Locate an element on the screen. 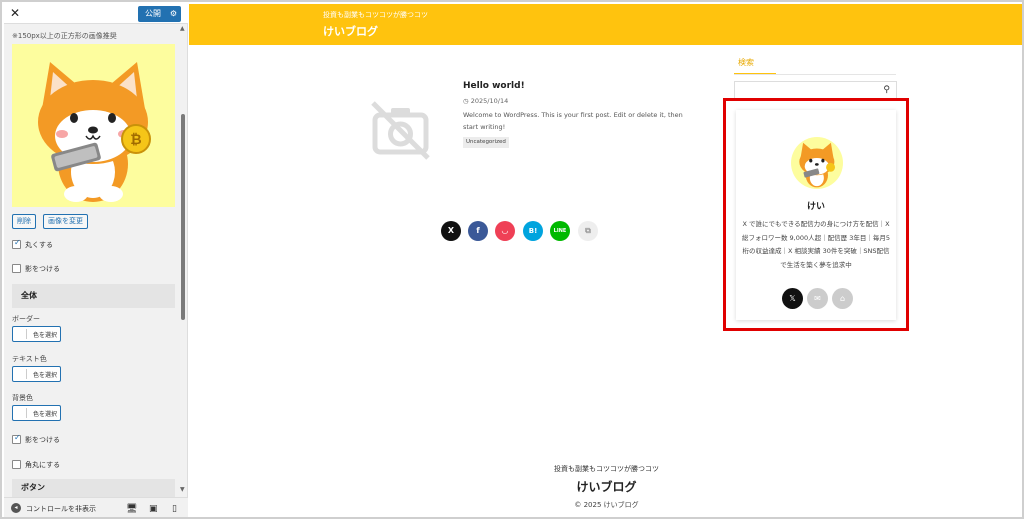 The height and width of the screenshot is (519, 1024). scrollbar: ▲ ▼ is located at coordinates (183, 259).